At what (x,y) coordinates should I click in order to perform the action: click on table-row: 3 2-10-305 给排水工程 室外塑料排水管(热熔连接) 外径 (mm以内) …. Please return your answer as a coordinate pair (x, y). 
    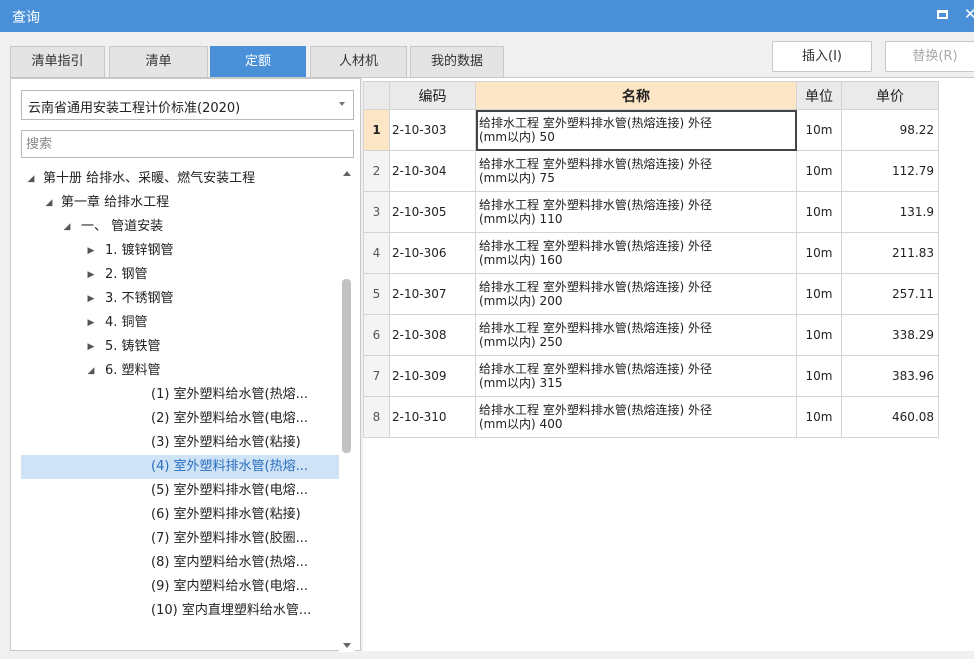
    Looking at the image, I should click on (651, 212).